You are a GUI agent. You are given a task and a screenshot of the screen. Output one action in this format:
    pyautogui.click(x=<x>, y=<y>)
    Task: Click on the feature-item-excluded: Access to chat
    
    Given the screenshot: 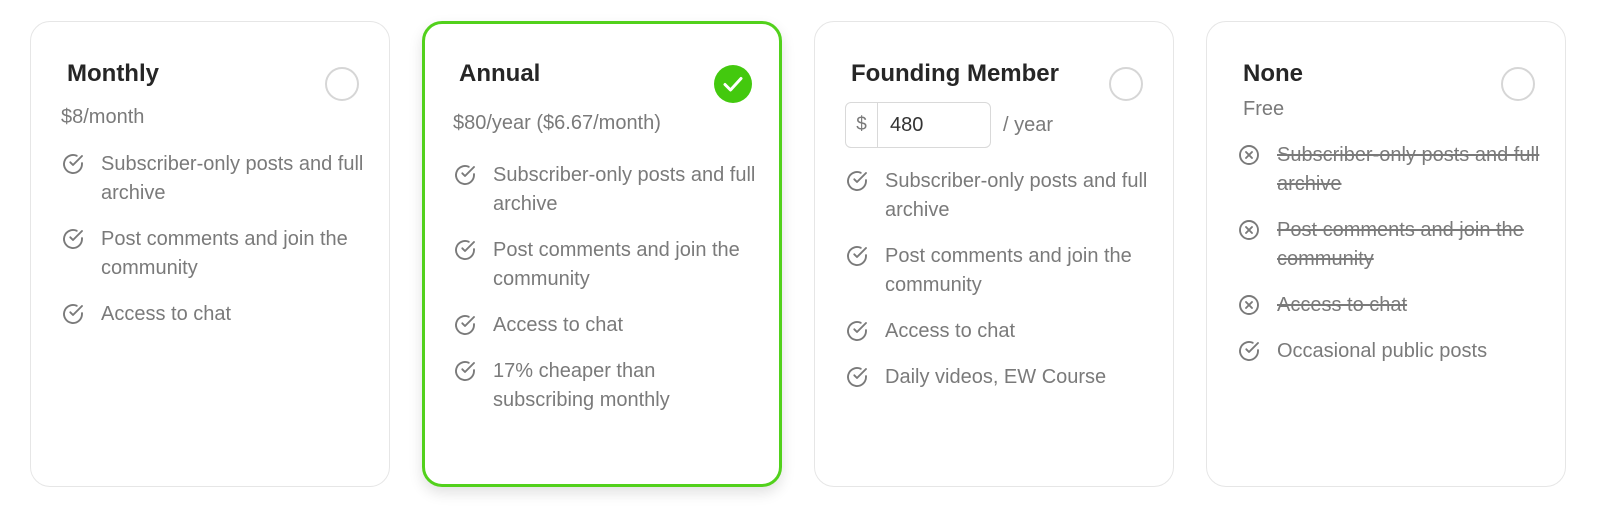 What is the action you would take?
    pyautogui.click(x=1391, y=305)
    